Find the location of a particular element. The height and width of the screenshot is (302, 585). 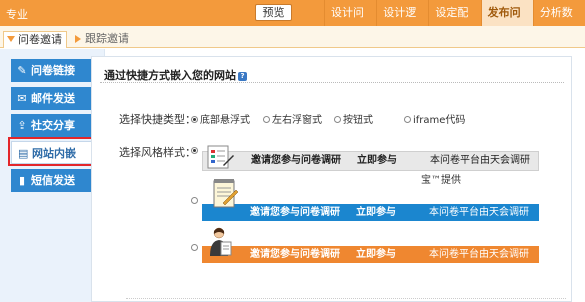

tab-row: 问卷邀请 跟踪邀请 is located at coordinates (292, 37).